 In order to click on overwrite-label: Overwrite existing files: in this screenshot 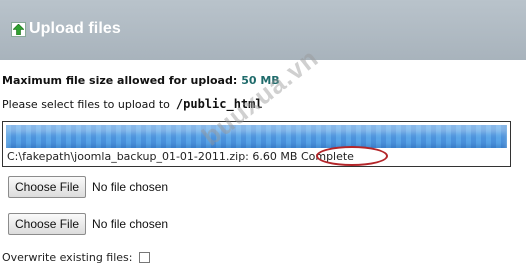, I will do `click(67, 257)`.